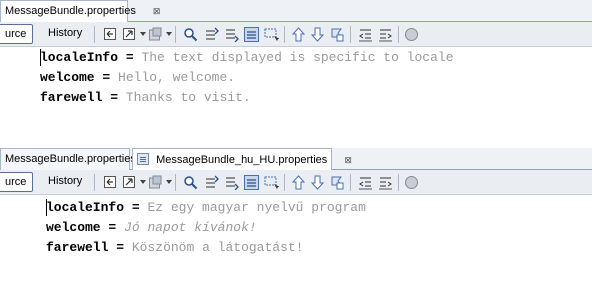 This screenshot has width=592, height=302. I want to click on property-value: The text displayed is specific to locale, so click(297, 57).